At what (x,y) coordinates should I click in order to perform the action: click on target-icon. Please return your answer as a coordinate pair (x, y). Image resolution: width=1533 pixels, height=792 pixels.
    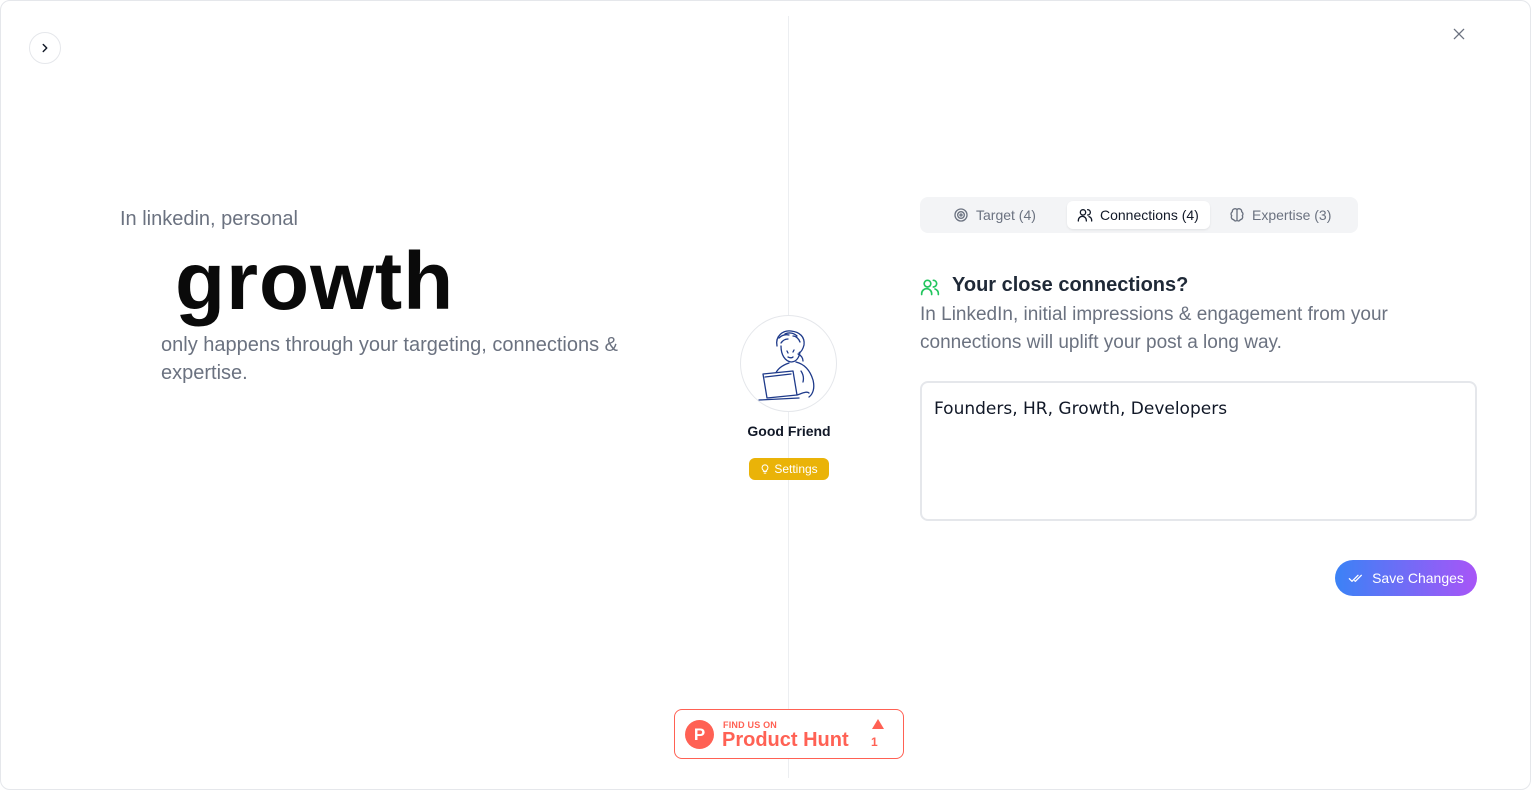
    Looking at the image, I should click on (961, 215).